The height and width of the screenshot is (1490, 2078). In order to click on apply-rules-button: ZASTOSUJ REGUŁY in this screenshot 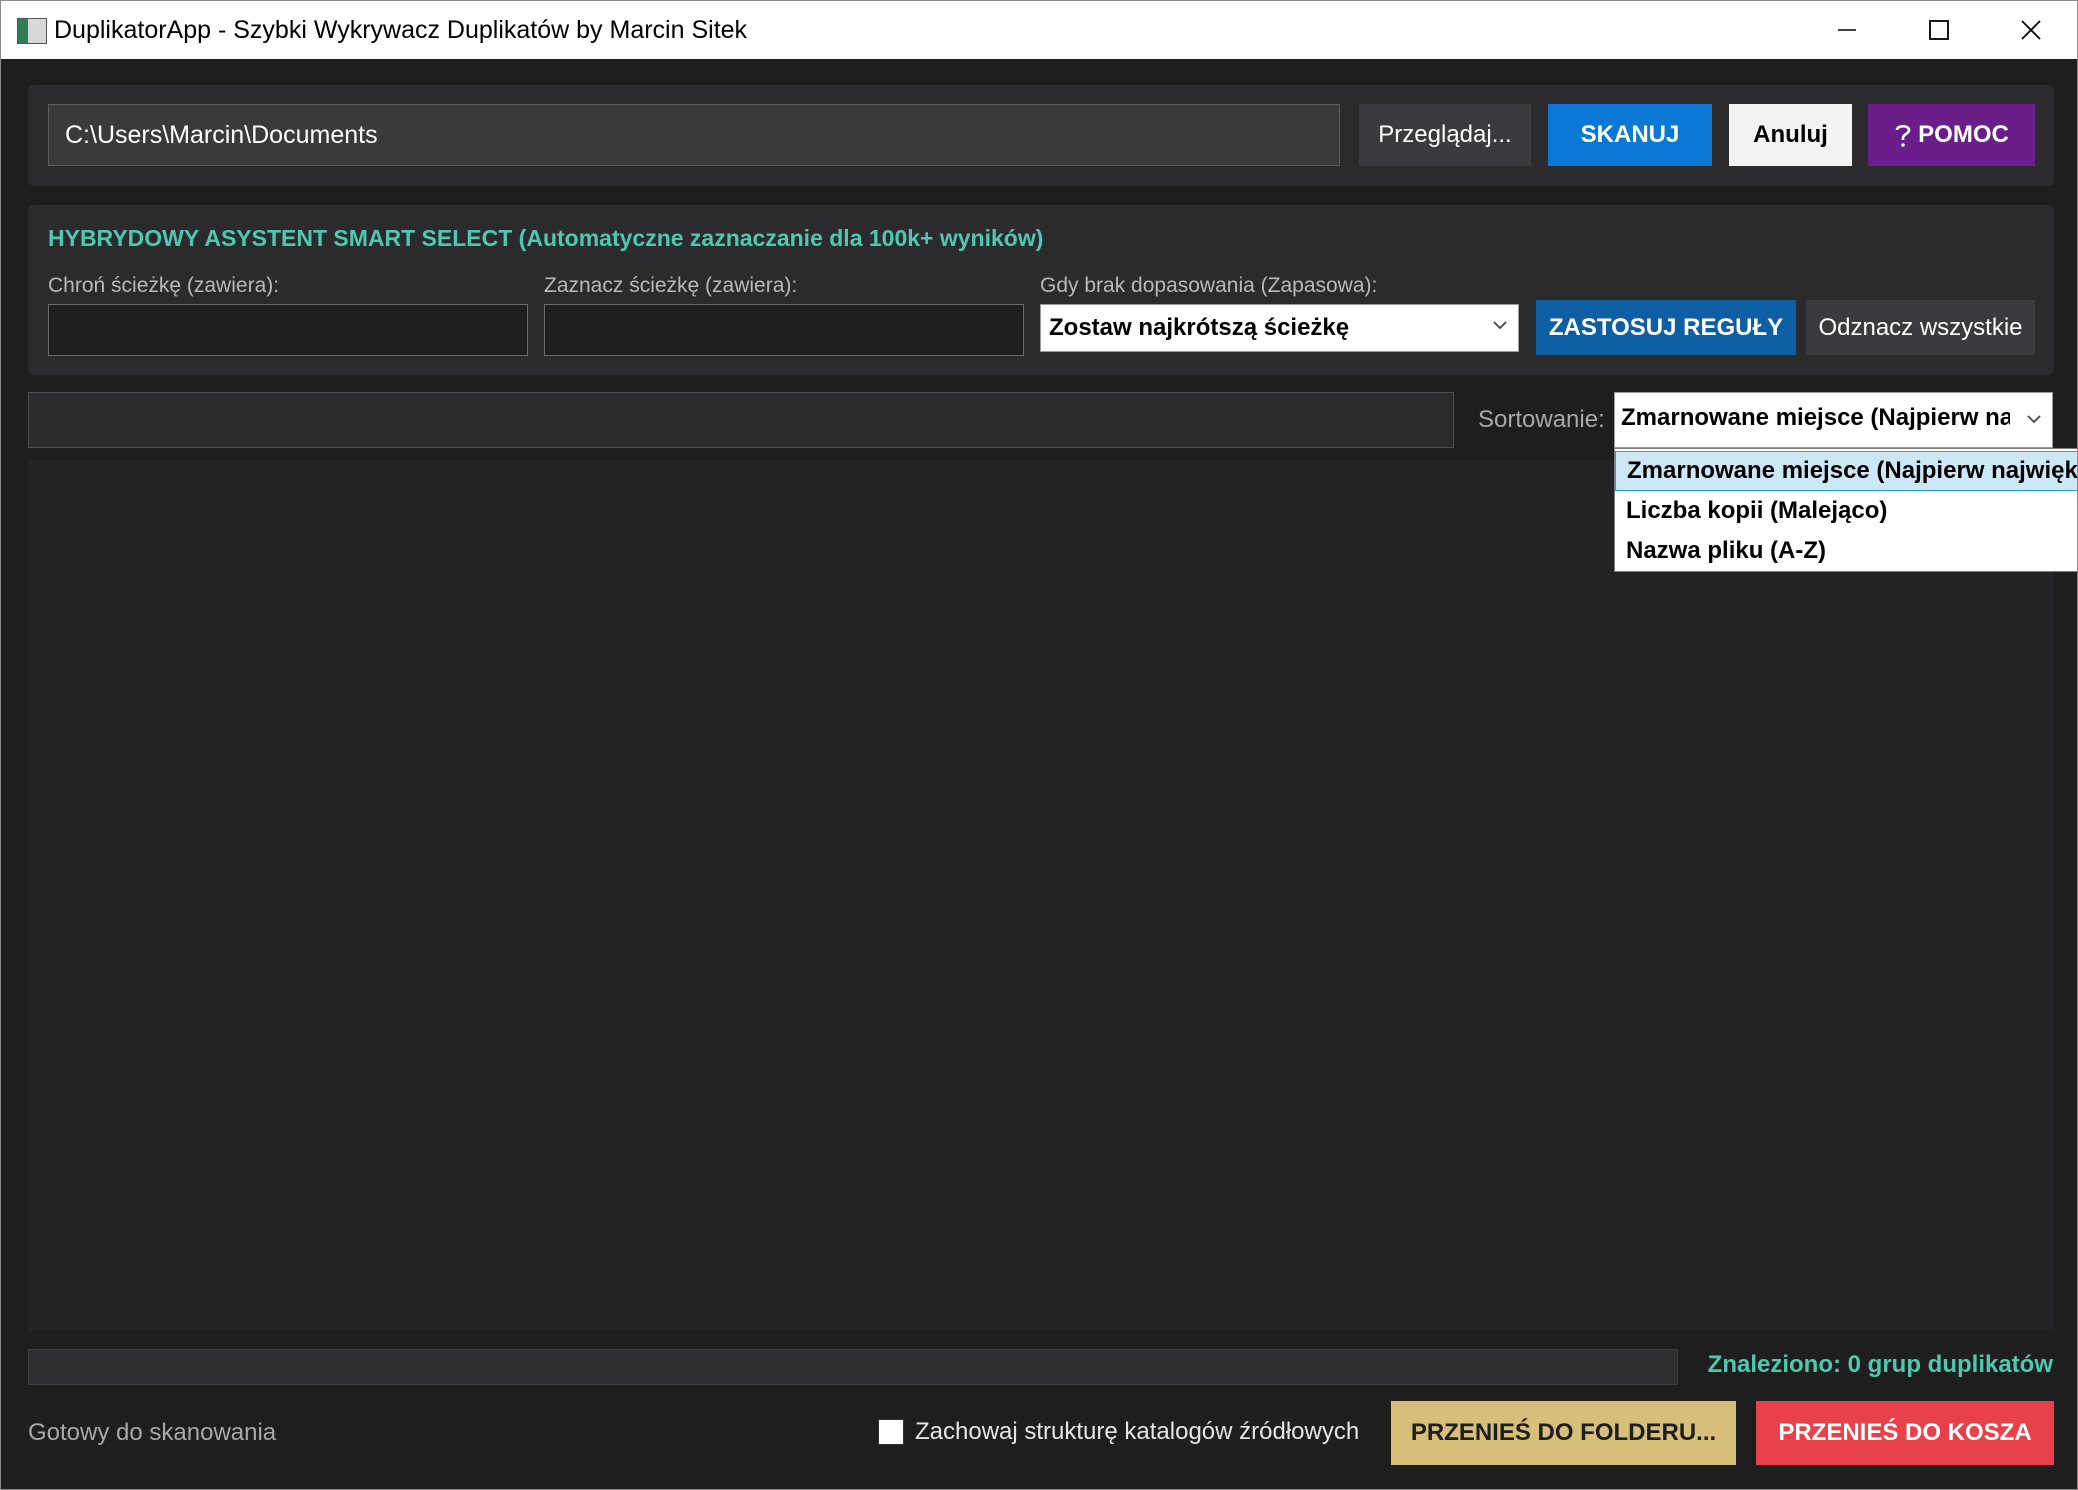, I will do `click(1666, 327)`.